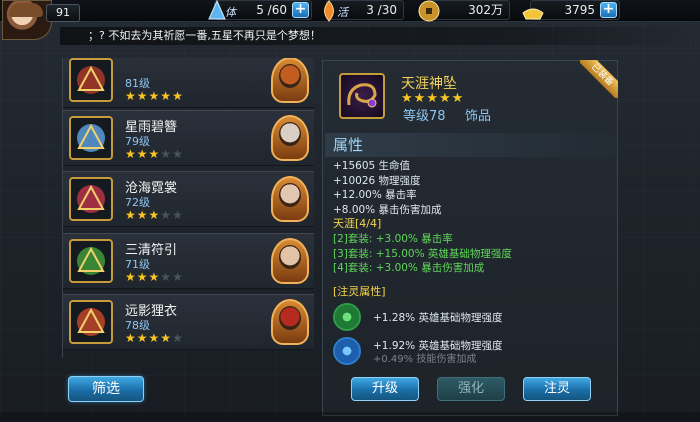 This screenshot has width=700, height=422. I want to click on set-bonus-line: [2]套装: +3.00% 暴击率, so click(393, 238).